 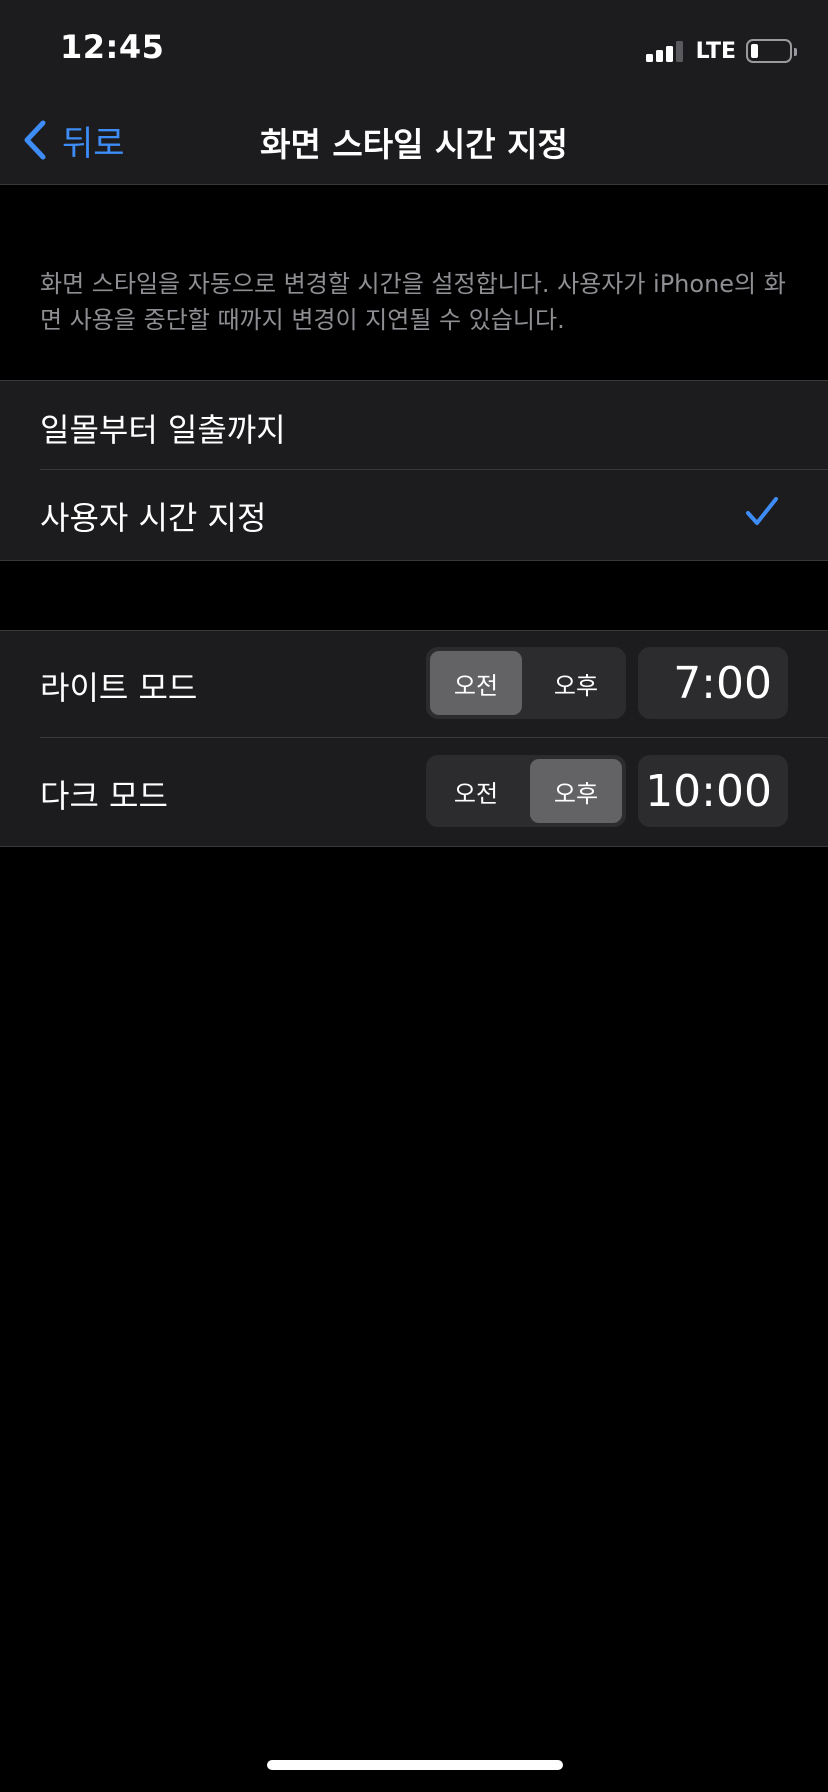 What do you see at coordinates (665, 51) in the screenshot?
I see `cellular-signal-icon` at bounding box center [665, 51].